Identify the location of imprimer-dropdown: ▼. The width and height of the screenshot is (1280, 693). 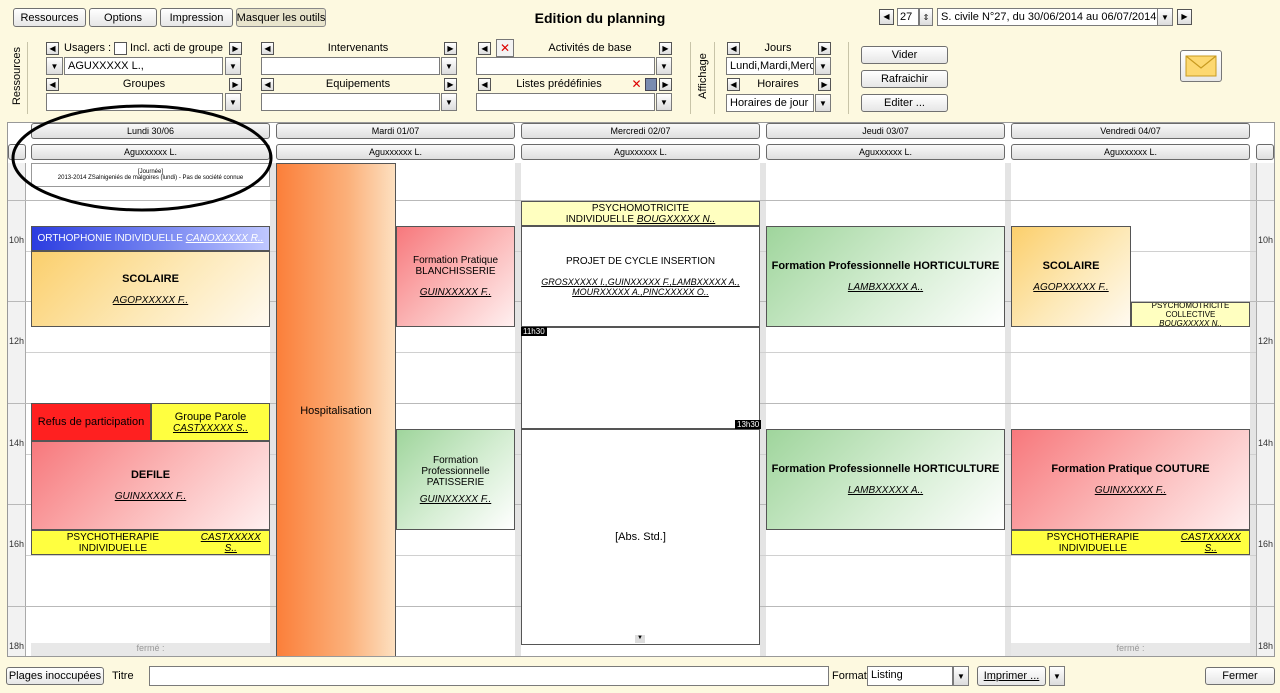
(1057, 676).